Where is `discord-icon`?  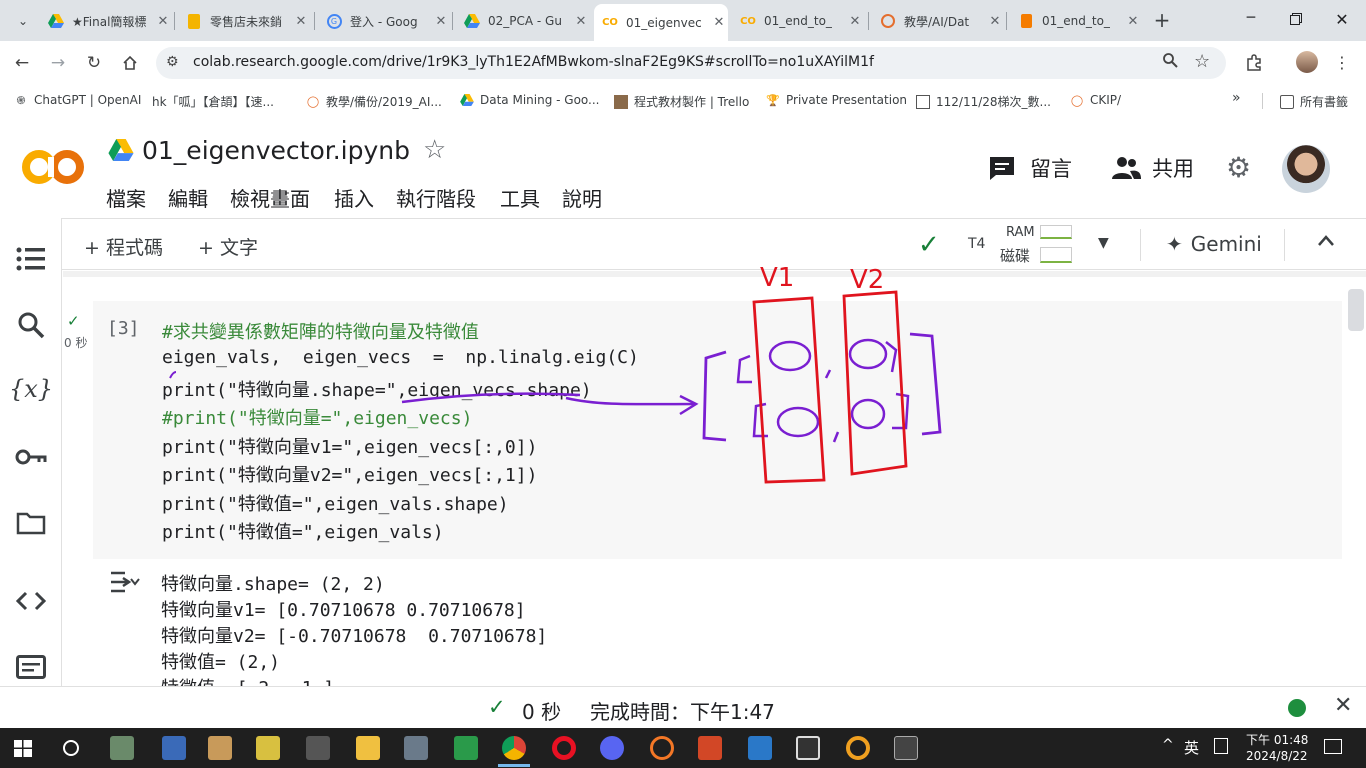 discord-icon is located at coordinates (612, 748).